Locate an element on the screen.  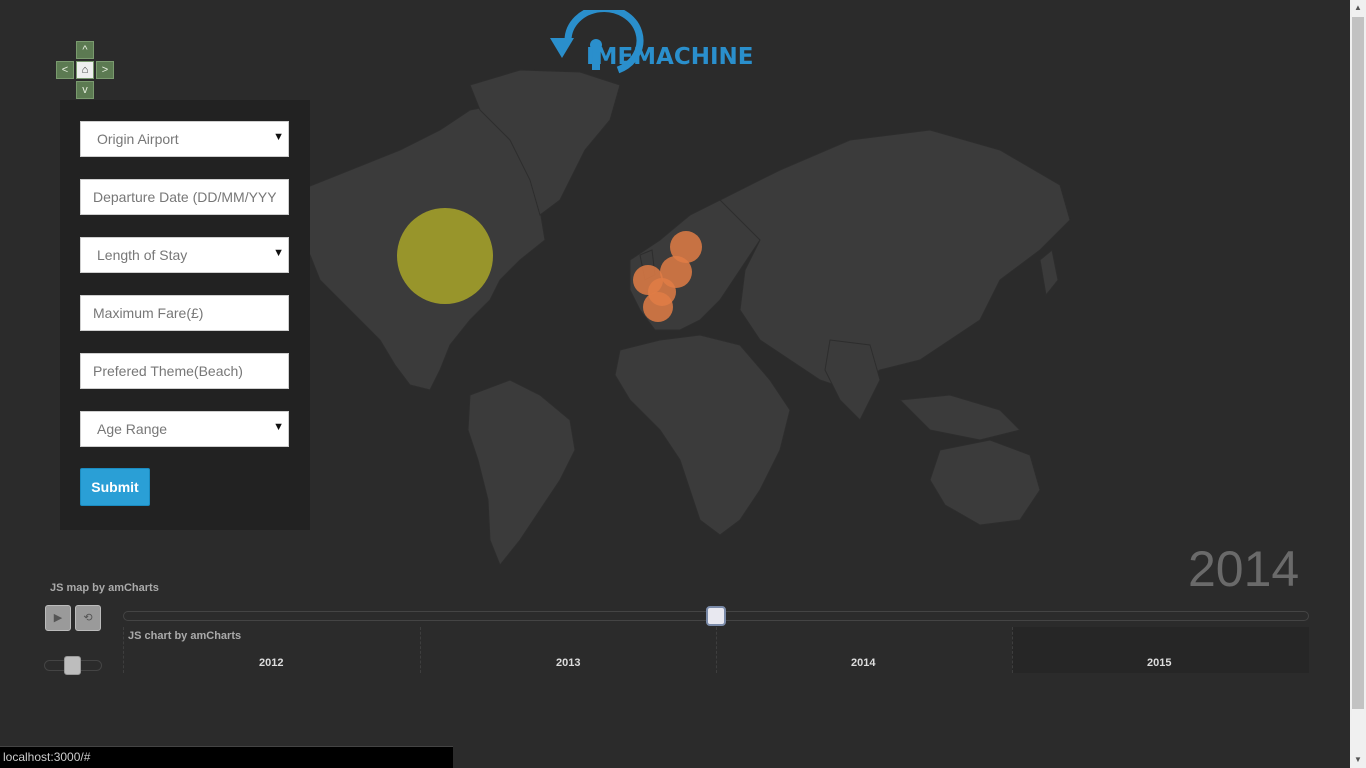
length-of-stay-select: Length of Stay ▼ is located at coordinates (184, 255).